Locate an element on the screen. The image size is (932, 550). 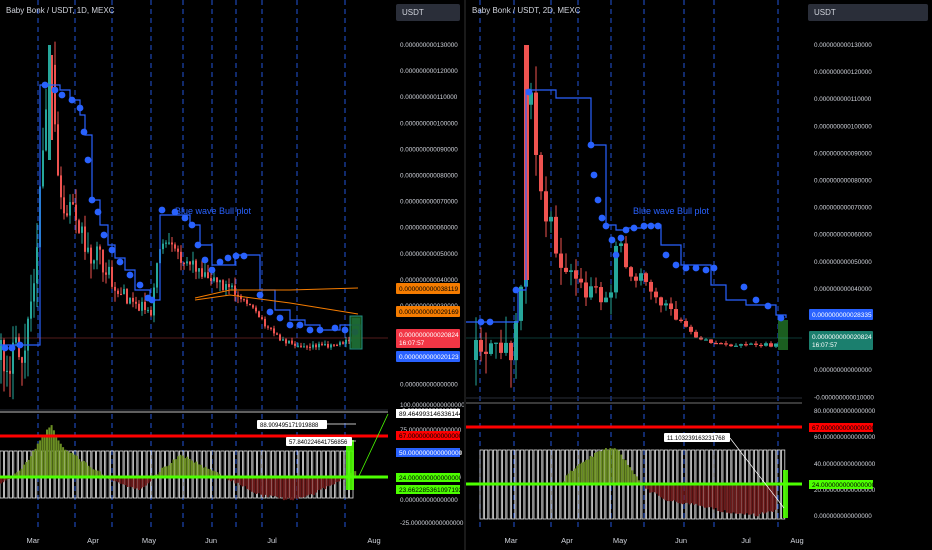
left-currency-badge: USDT is located at coordinates (428, 12).